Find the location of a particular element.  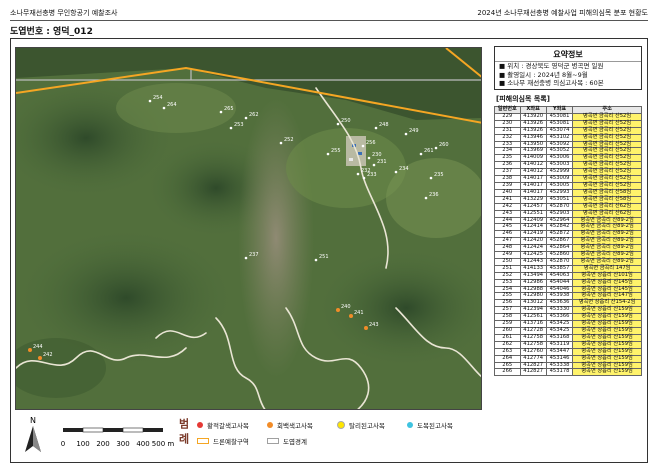

legend-label: 도복된고사목 is located at coordinates (435, 426).